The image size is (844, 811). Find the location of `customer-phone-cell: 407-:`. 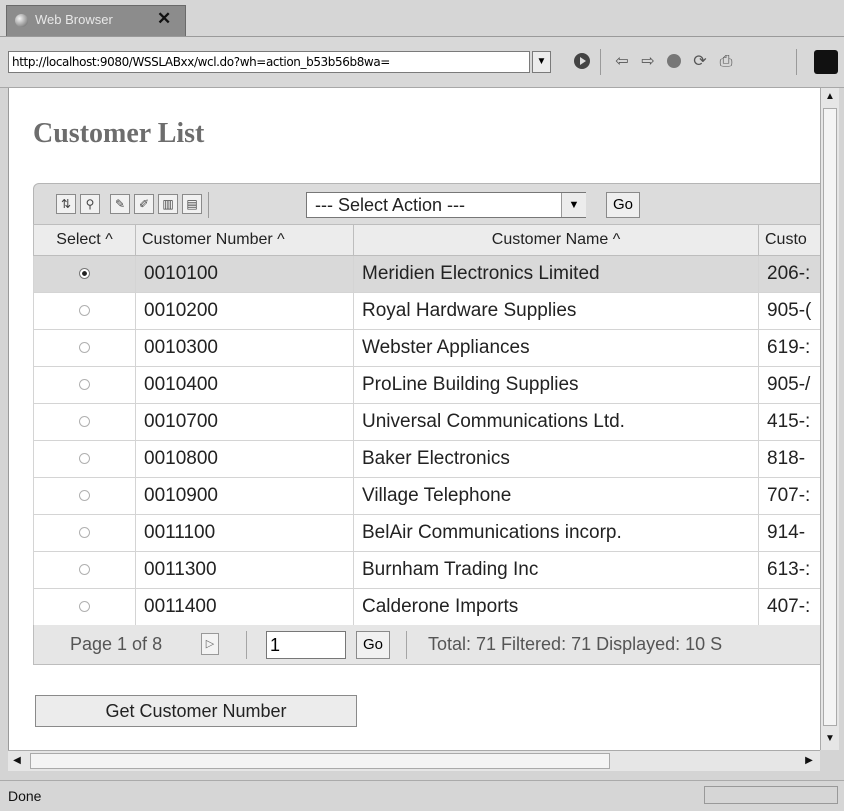

customer-phone-cell: 407-: is located at coordinates (789, 607).